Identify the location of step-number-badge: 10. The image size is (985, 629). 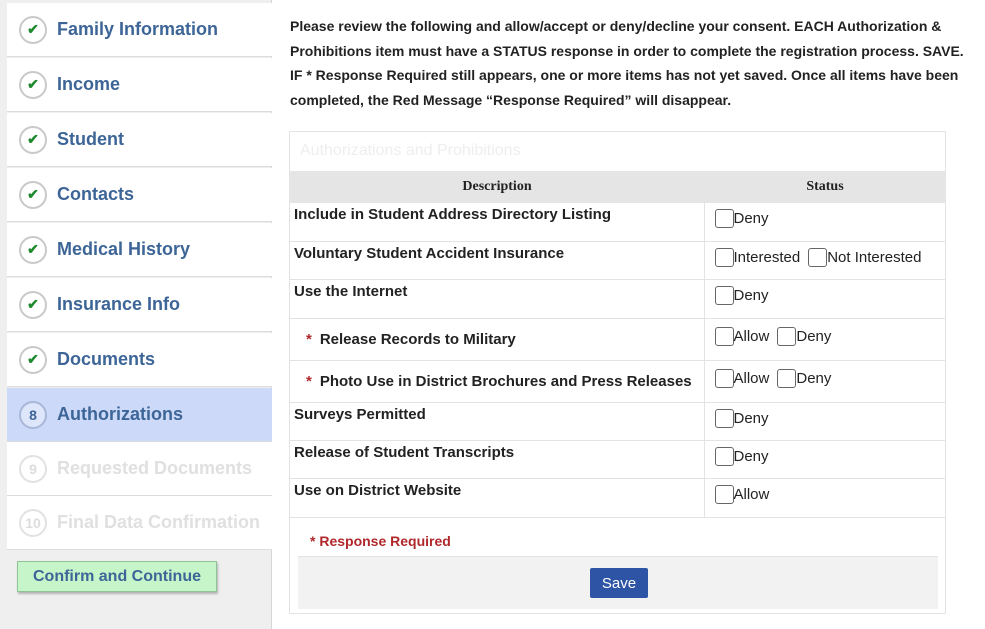
(33, 522).